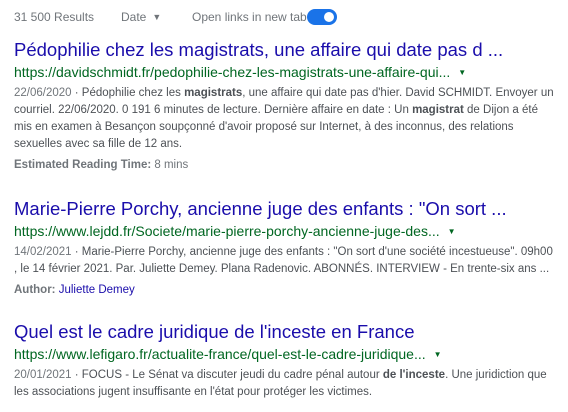 The width and height of the screenshot is (568, 412). I want to click on results-count: 31 500 Results, so click(54, 17).